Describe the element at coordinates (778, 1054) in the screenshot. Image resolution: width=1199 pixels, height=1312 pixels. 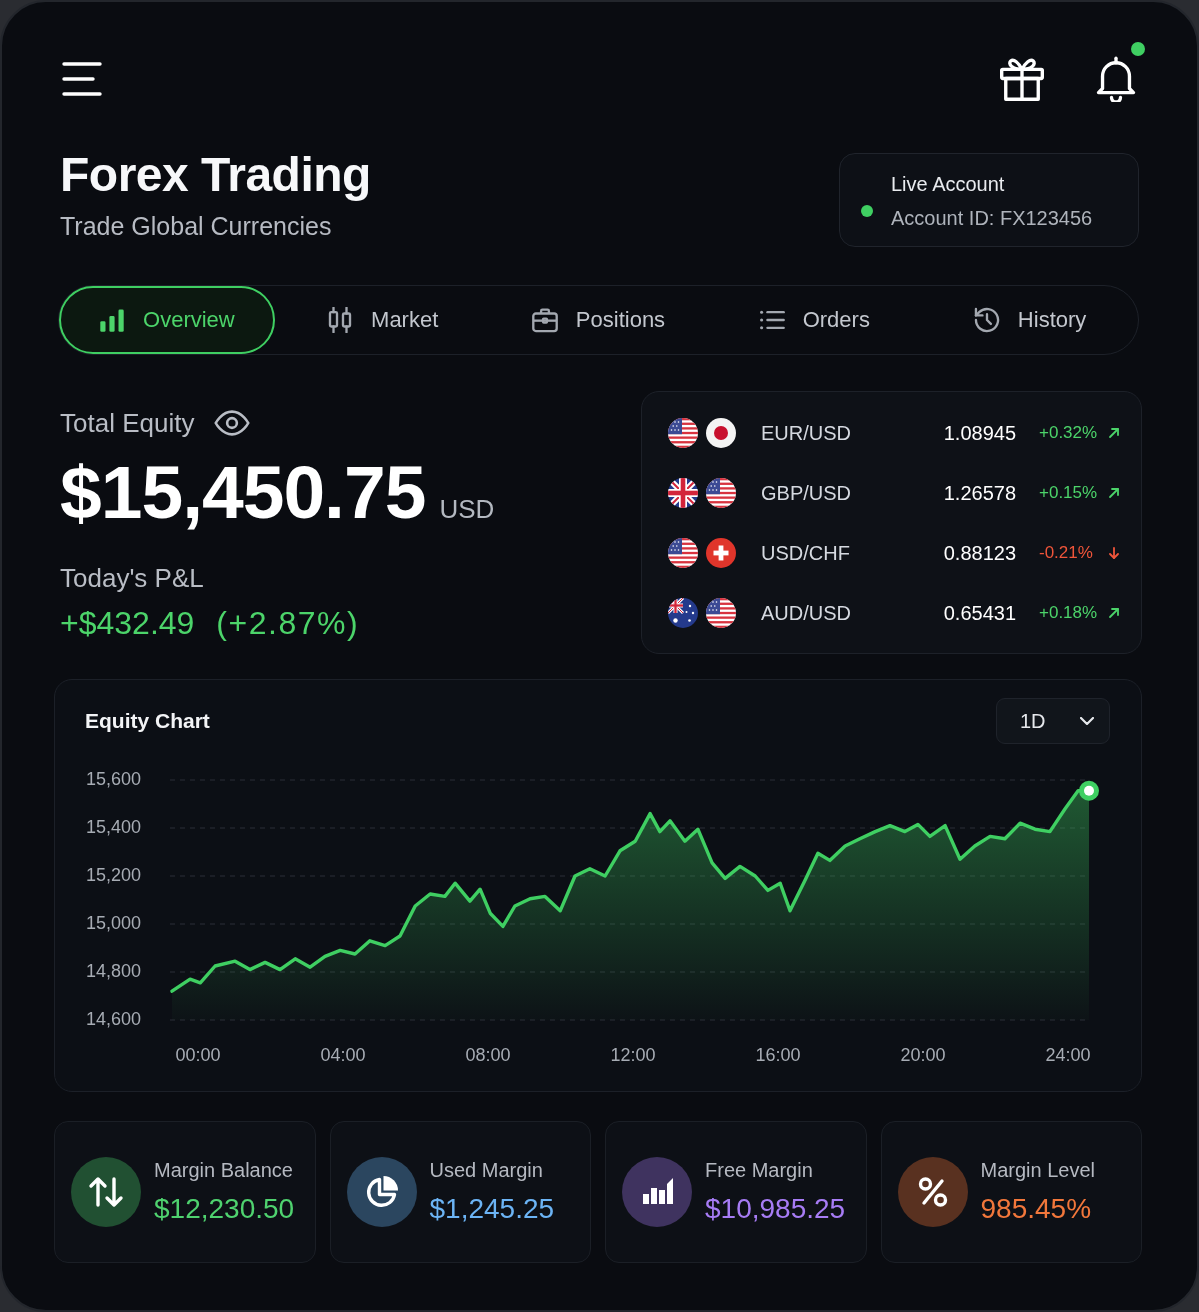
I see `x-axis-label: 16:00` at that location.